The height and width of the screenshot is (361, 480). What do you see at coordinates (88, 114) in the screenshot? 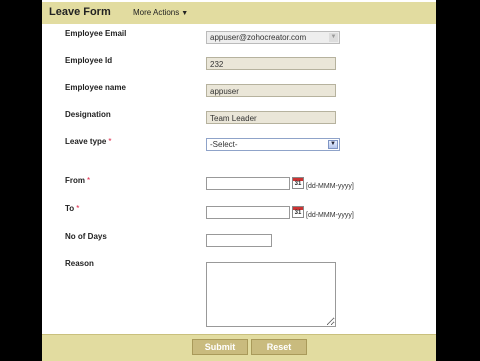
I see `designation-label: Designation` at bounding box center [88, 114].